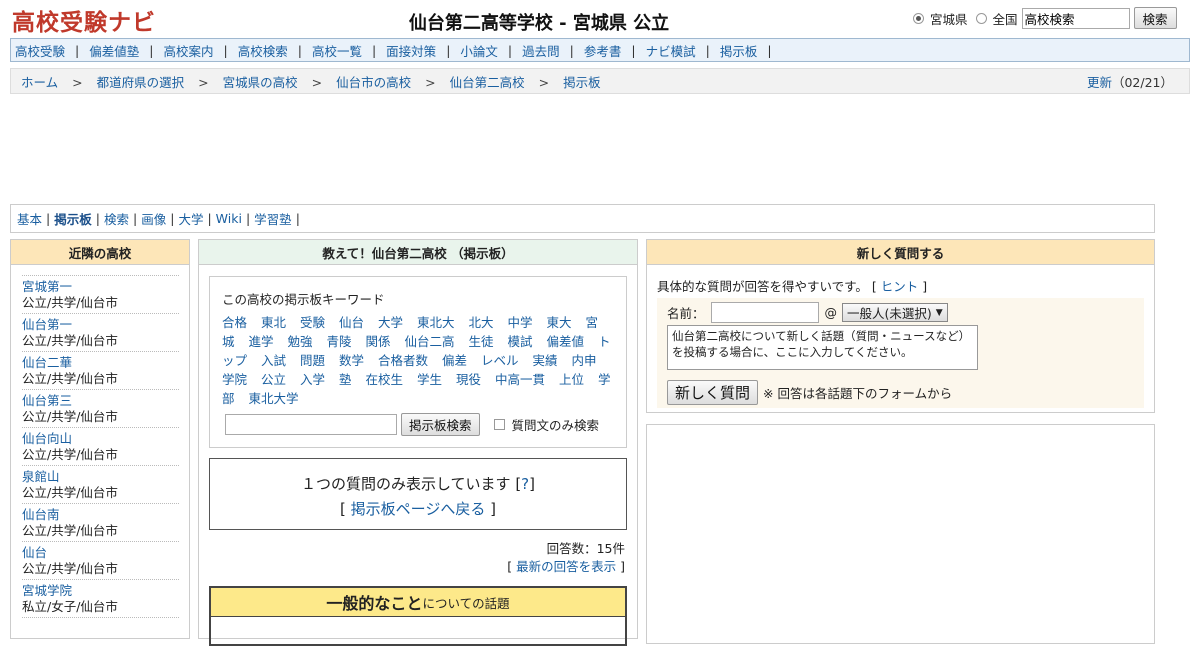 The height and width of the screenshot is (646, 1200). What do you see at coordinates (981, 18) in the screenshot?
I see `radio-all` at bounding box center [981, 18].